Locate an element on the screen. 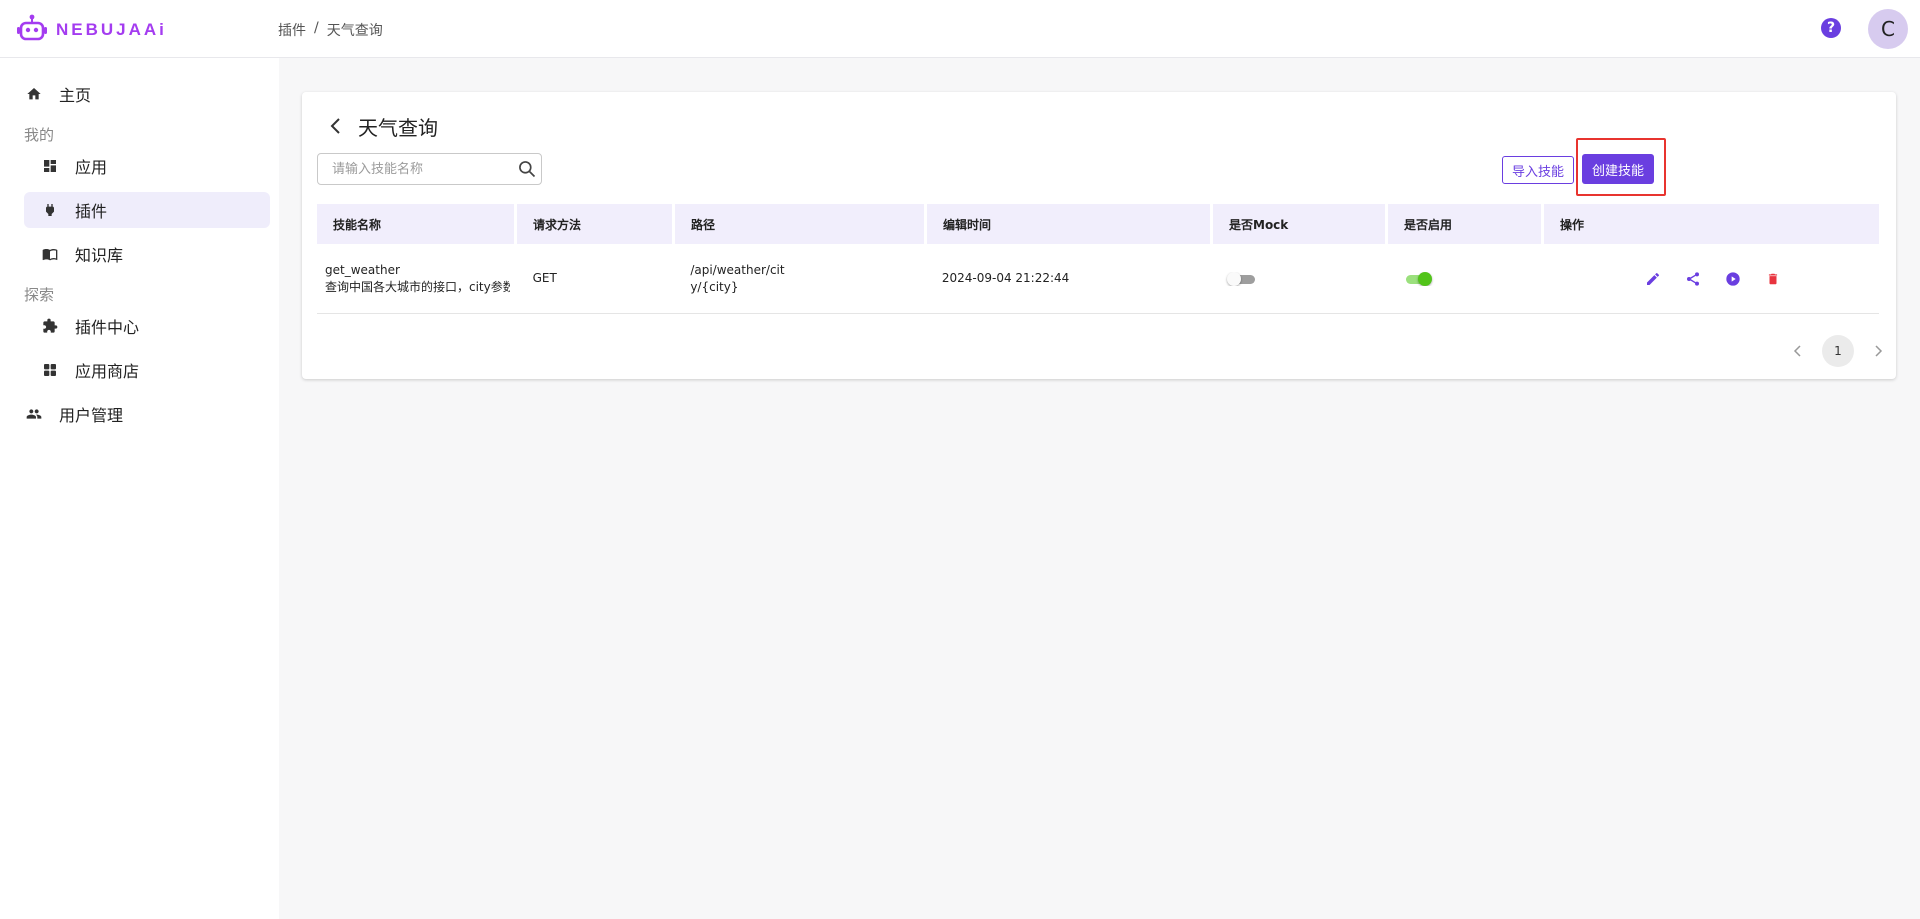 This screenshot has width=1920, height=919. enabled-cell is located at coordinates (1462, 278).